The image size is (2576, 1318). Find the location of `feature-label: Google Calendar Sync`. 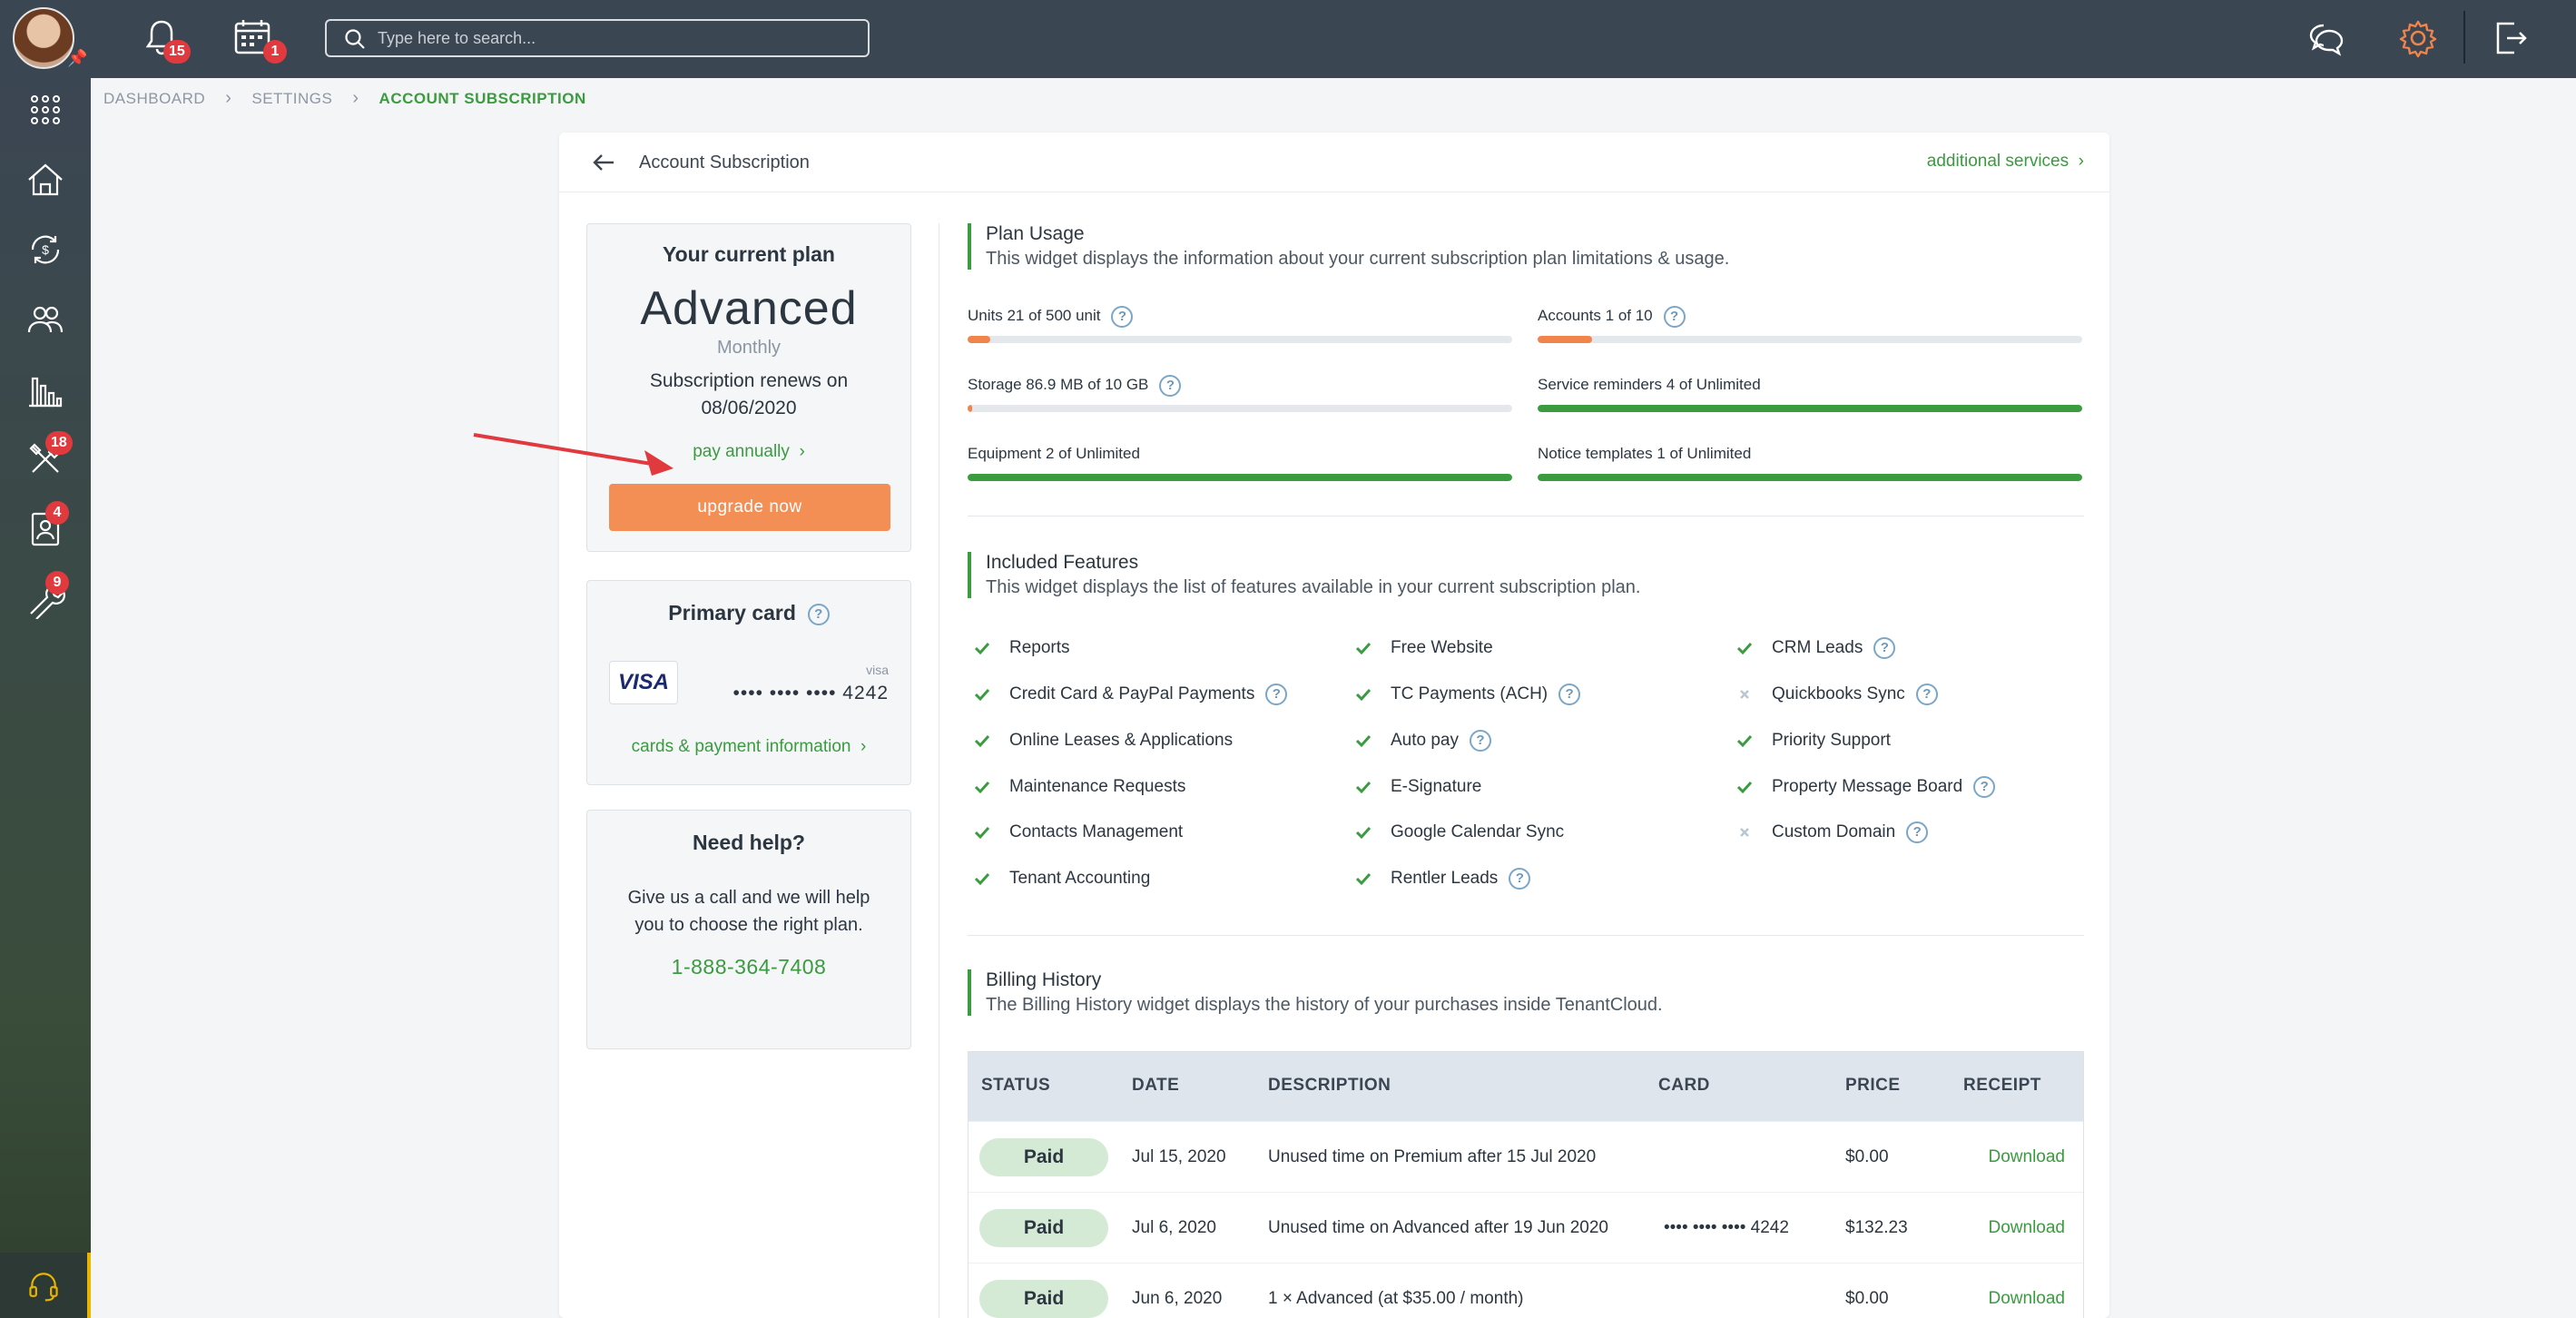

feature-label: Google Calendar Sync is located at coordinates (1478, 831).